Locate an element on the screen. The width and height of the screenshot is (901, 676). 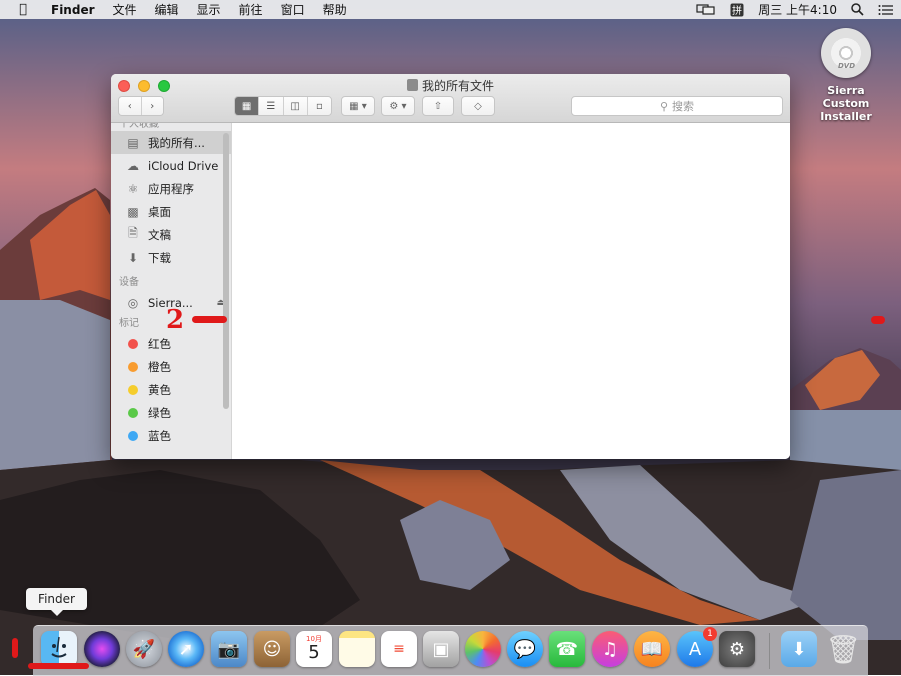
action-gear-button: ⚙ ▾ is located at coordinates (398, 106).